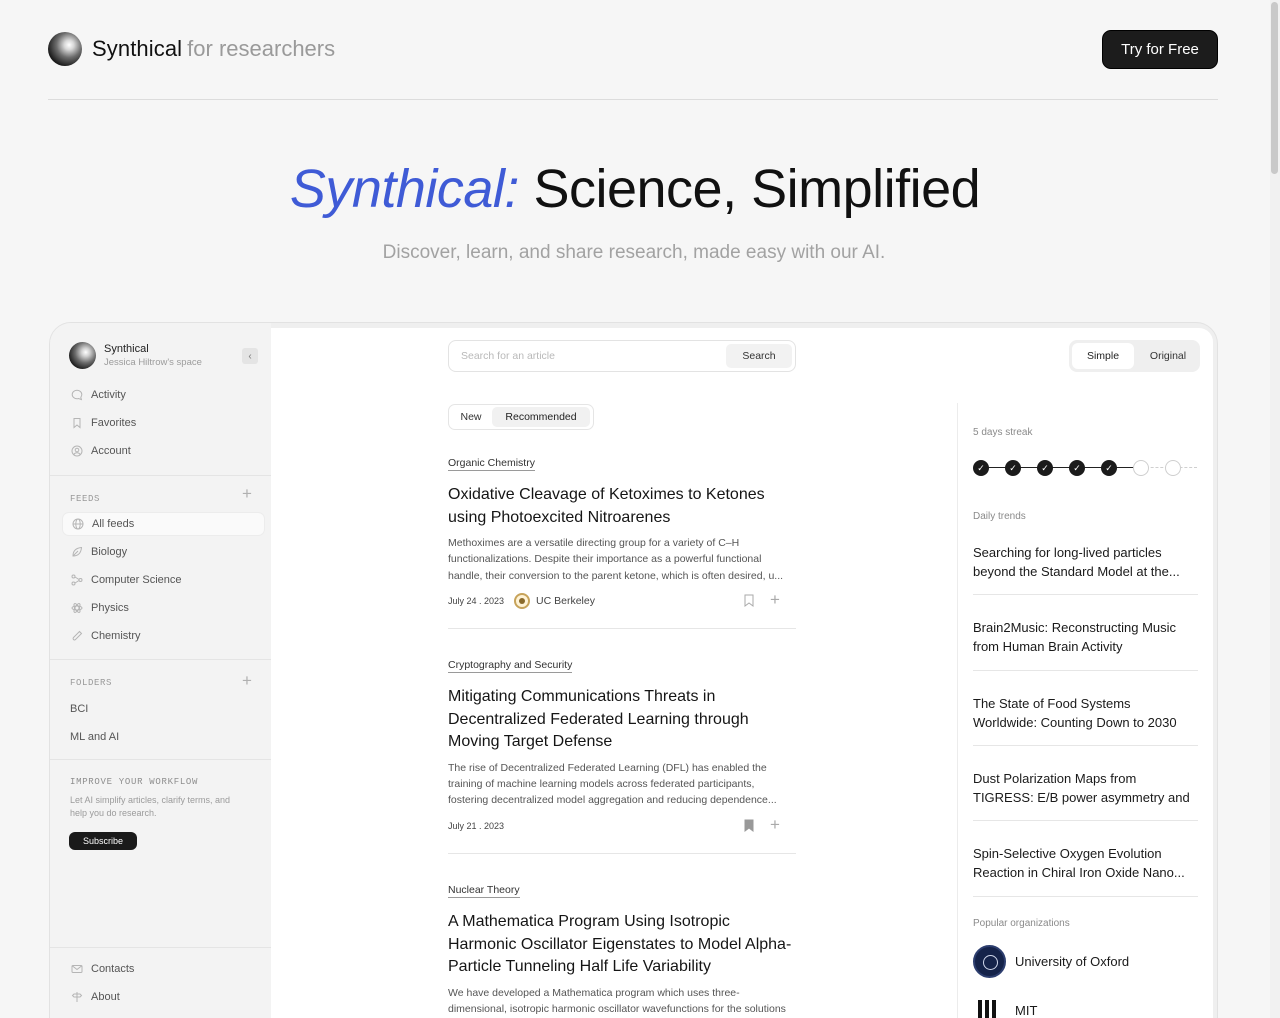  I want to click on folder-item: ML and AI, so click(94, 737).